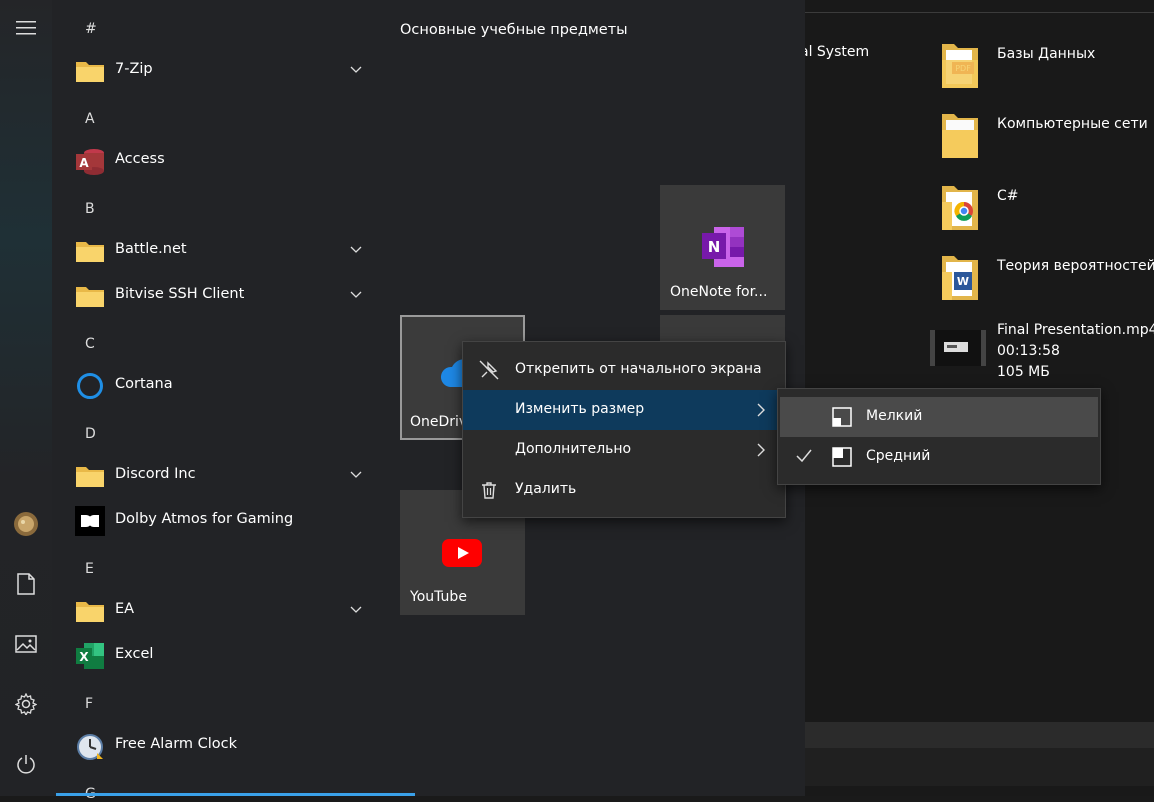  I want to click on app-item-7zip: 7-Zip, so click(227, 71).